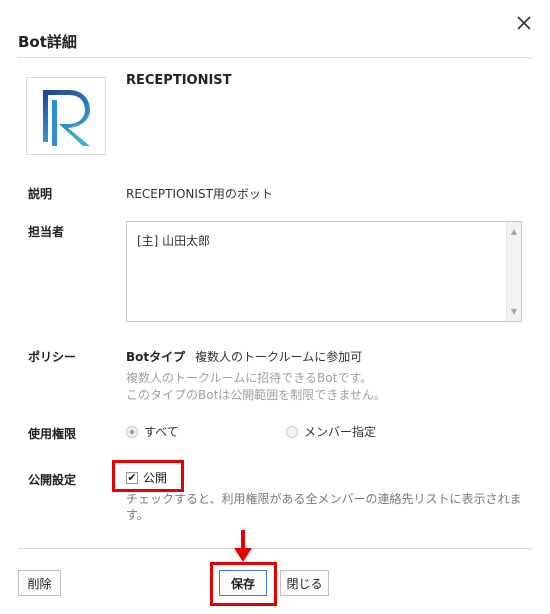 The height and width of the screenshot is (614, 550). What do you see at coordinates (52, 434) in the screenshot?
I see `usage-label: 使用権限` at bounding box center [52, 434].